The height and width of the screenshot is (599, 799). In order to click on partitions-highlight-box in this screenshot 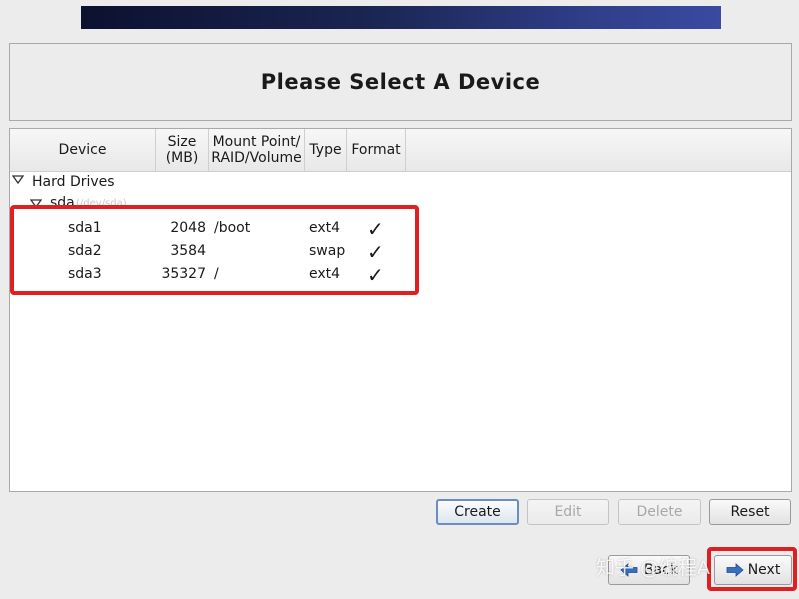, I will do `click(214, 250)`.